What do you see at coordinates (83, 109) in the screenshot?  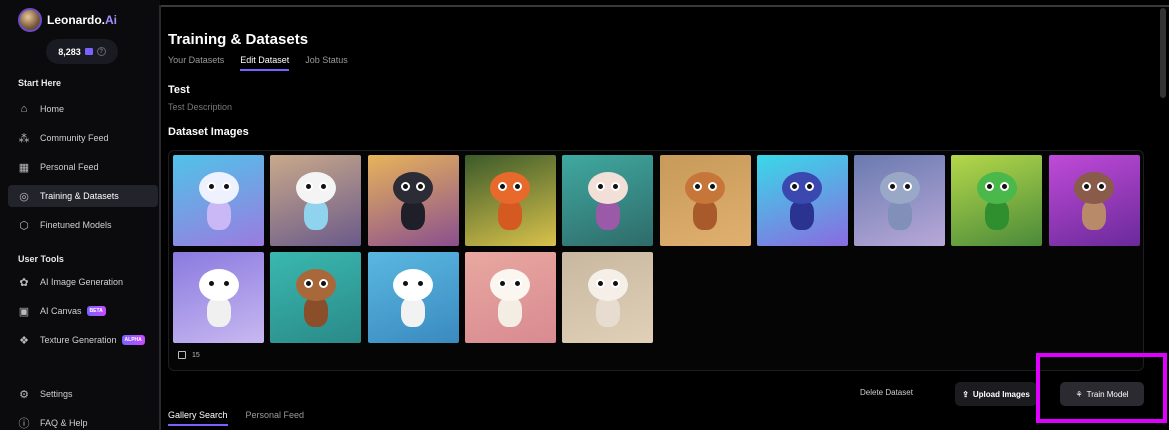 I see `sidebar-item-home: ⌂ Home` at bounding box center [83, 109].